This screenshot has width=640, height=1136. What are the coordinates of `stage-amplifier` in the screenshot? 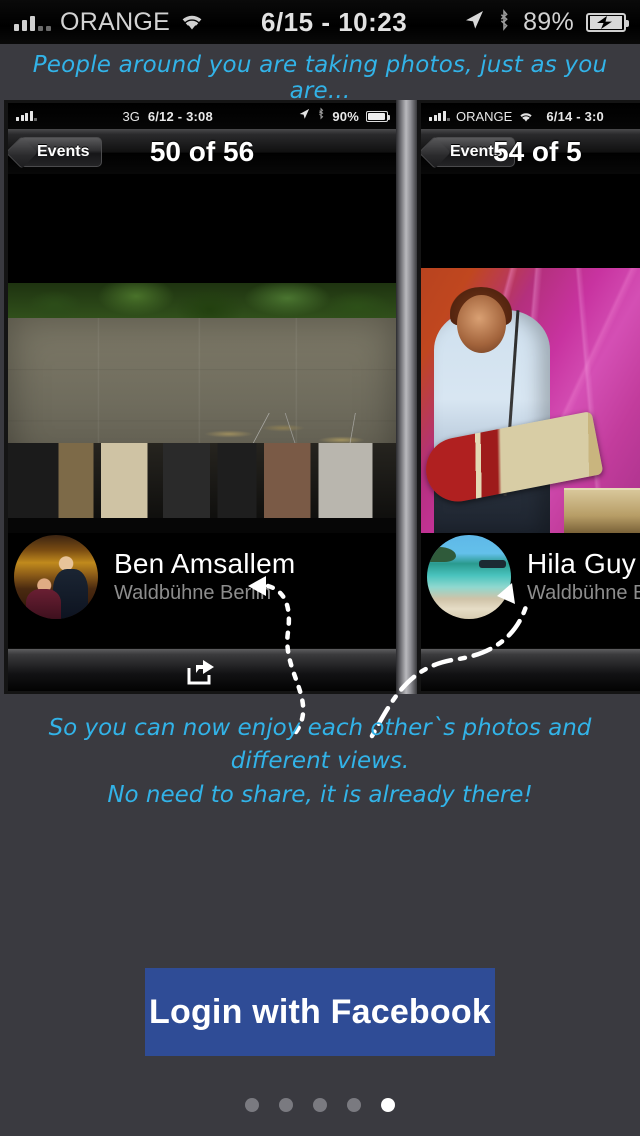 It's located at (601, 510).